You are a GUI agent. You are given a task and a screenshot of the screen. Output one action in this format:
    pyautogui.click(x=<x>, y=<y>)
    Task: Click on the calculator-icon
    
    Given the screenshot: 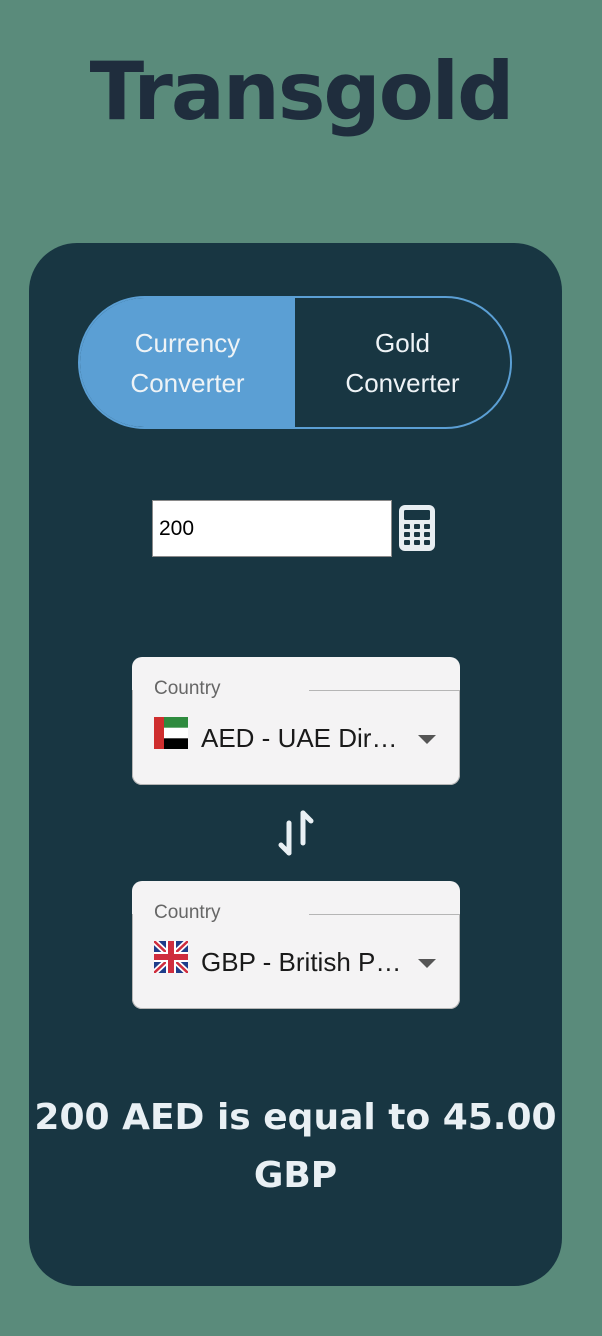 What is the action you would take?
    pyautogui.click(x=417, y=528)
    